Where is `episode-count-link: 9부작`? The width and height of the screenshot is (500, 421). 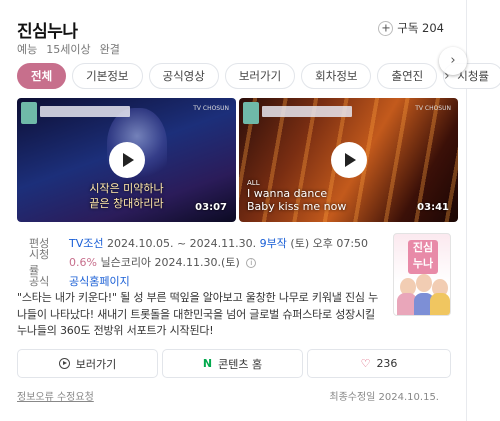
episode-count-link: 9부작 is located at coordinates (273, 243).